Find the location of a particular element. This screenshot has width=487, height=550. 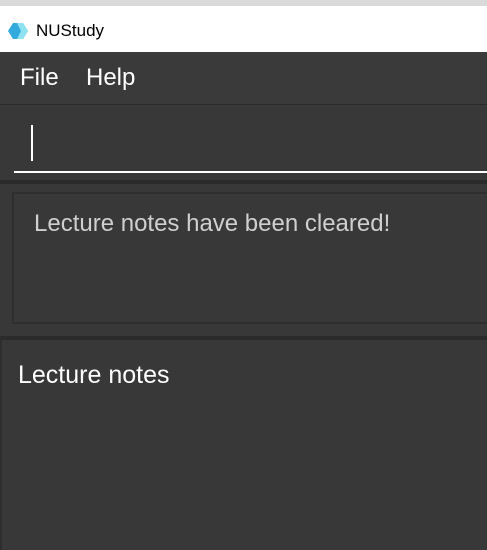

result-message: Lecture notes have been cleared! is located at coordinates (212, 223).